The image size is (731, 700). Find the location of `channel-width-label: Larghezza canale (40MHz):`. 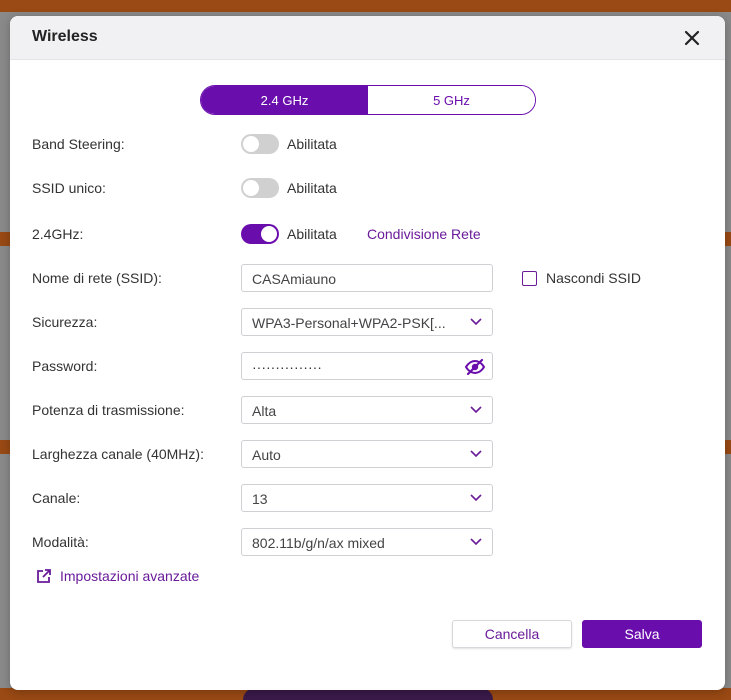

channel-width-label: Larghezza canale (40MHz): is located at coordinates (118, 454).